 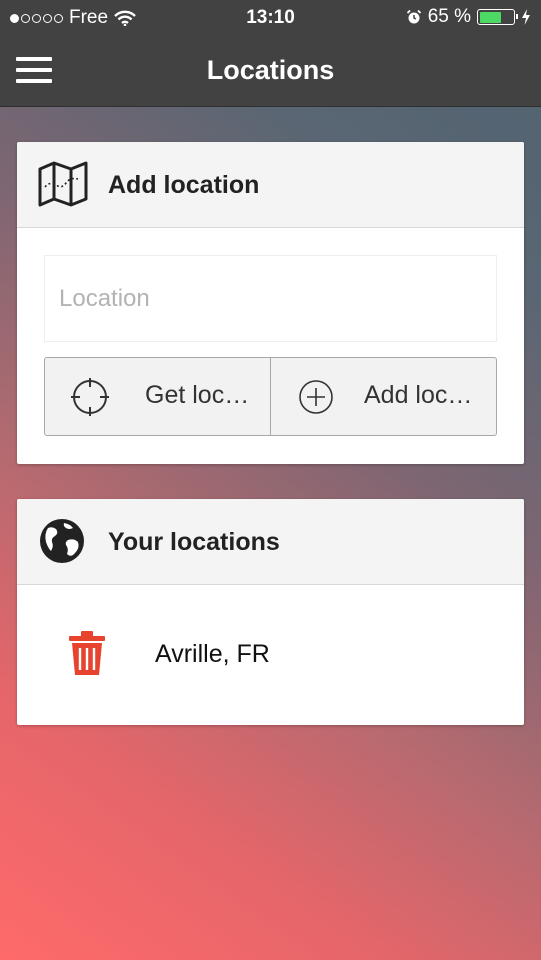 What do you see at coordinates (270, 298) in the screenshot?
I see `location-input` at bounding box center [270, 298].